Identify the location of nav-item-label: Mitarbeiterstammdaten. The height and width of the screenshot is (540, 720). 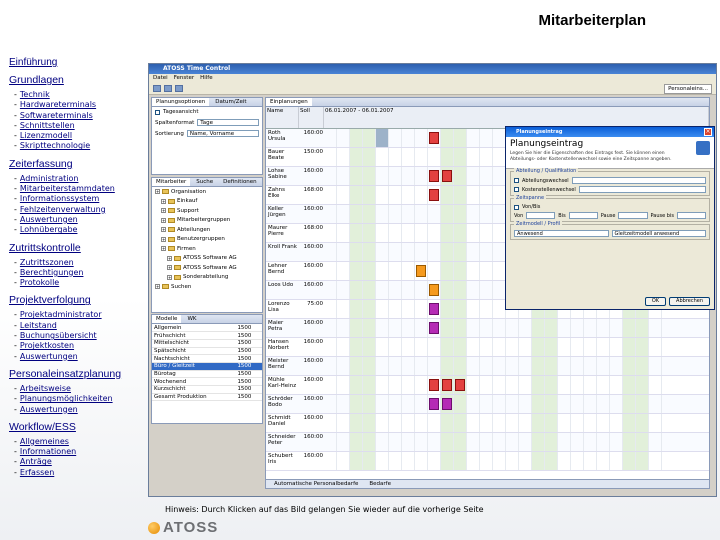
(67, 188).